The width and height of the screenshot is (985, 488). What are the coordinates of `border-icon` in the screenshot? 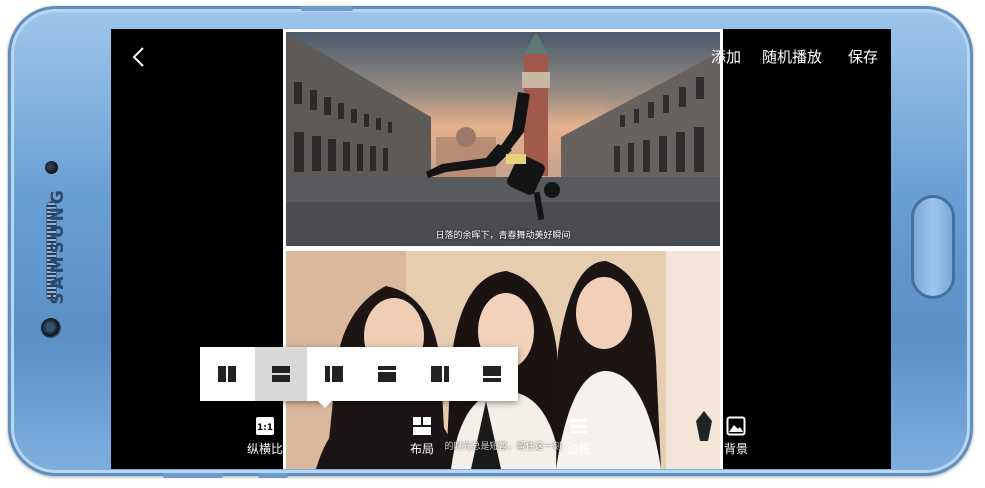 It's located at (579, 426).